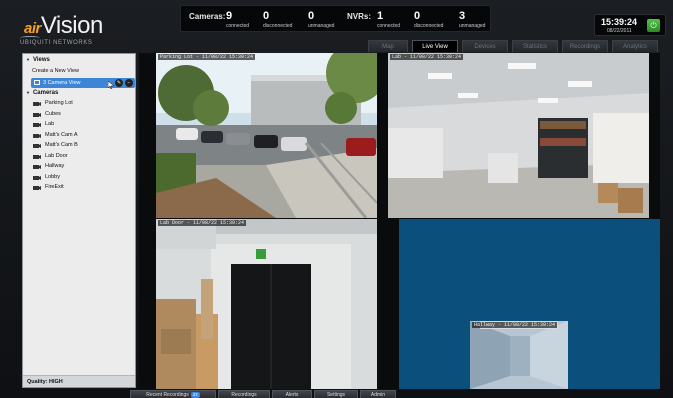  Describe the element at coordinates (238, 26) in the screenshot. I see `cameras-connected-label: connected` at that location.